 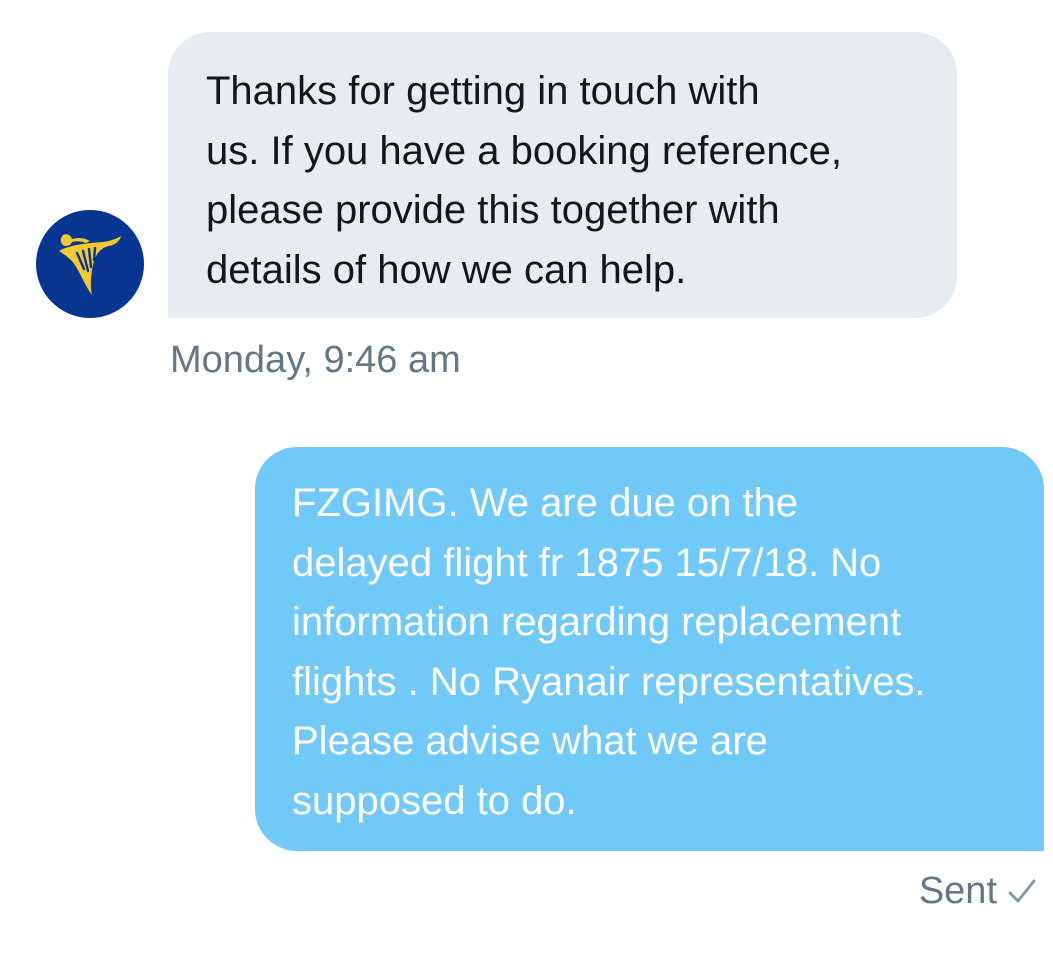 I want to click on check-icon, so click(x=1022, y=891).